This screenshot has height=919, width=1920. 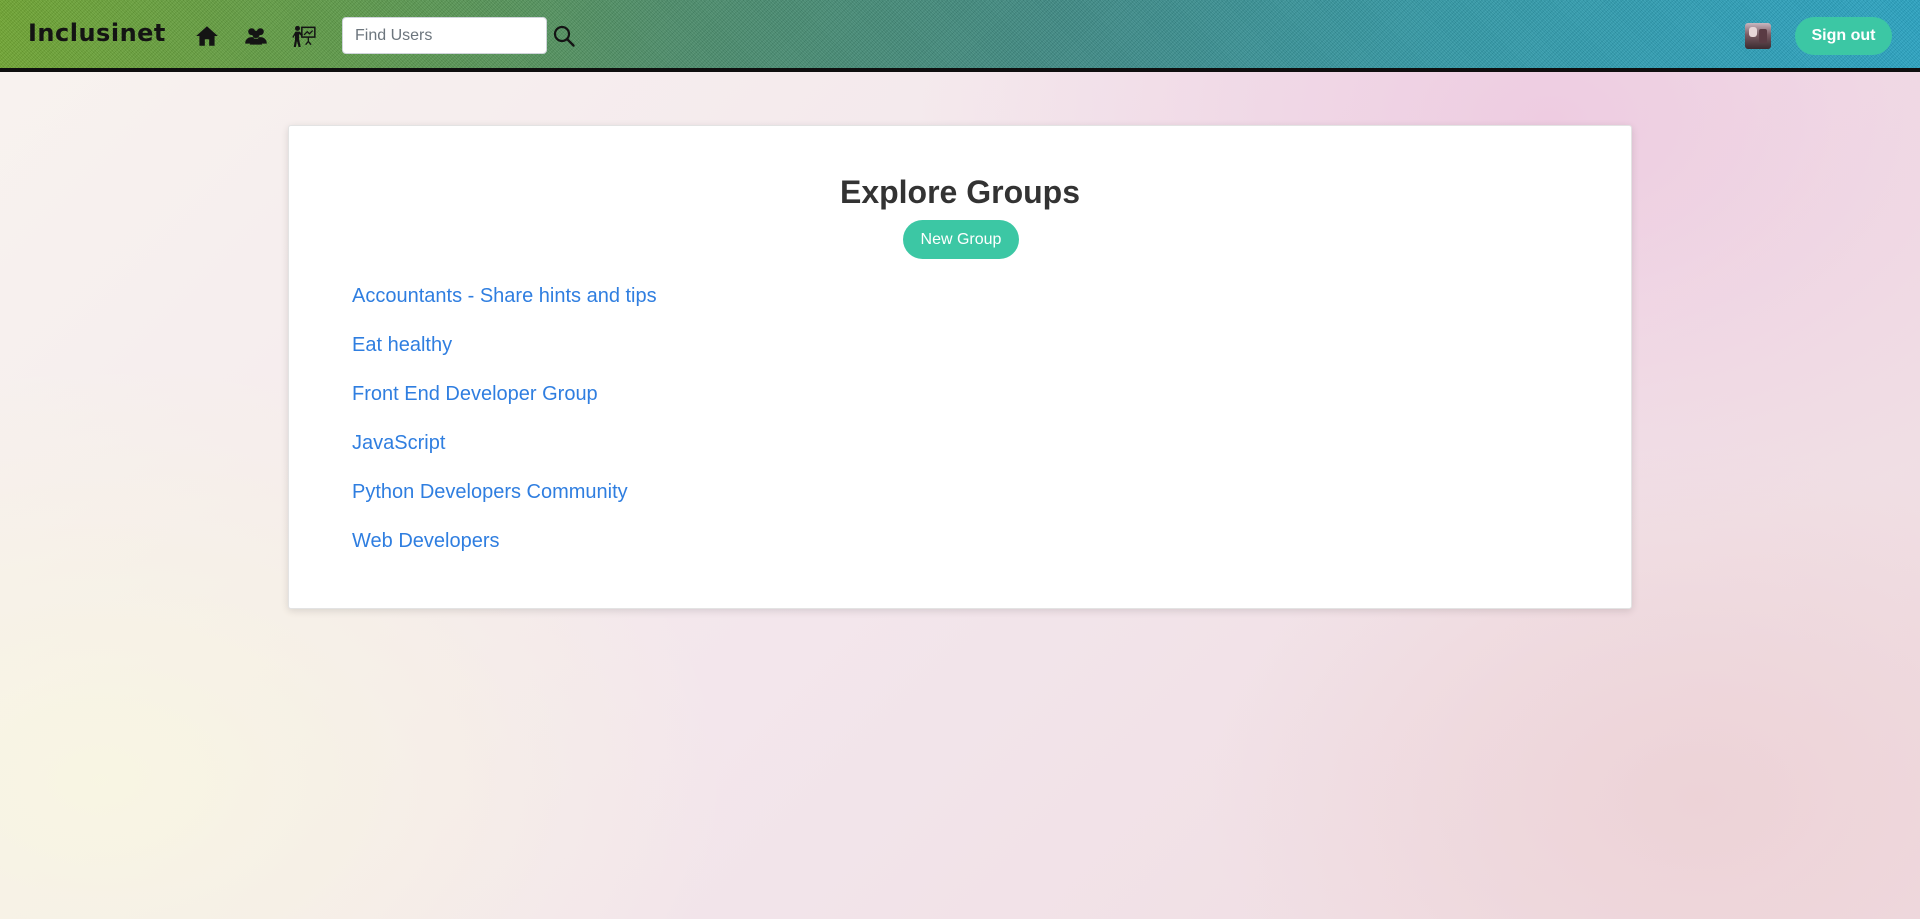 What do you see at coordinates (504, 357) in the screenshot?
I see `list-item: Eat healthy` at bounding box center [504, 357].